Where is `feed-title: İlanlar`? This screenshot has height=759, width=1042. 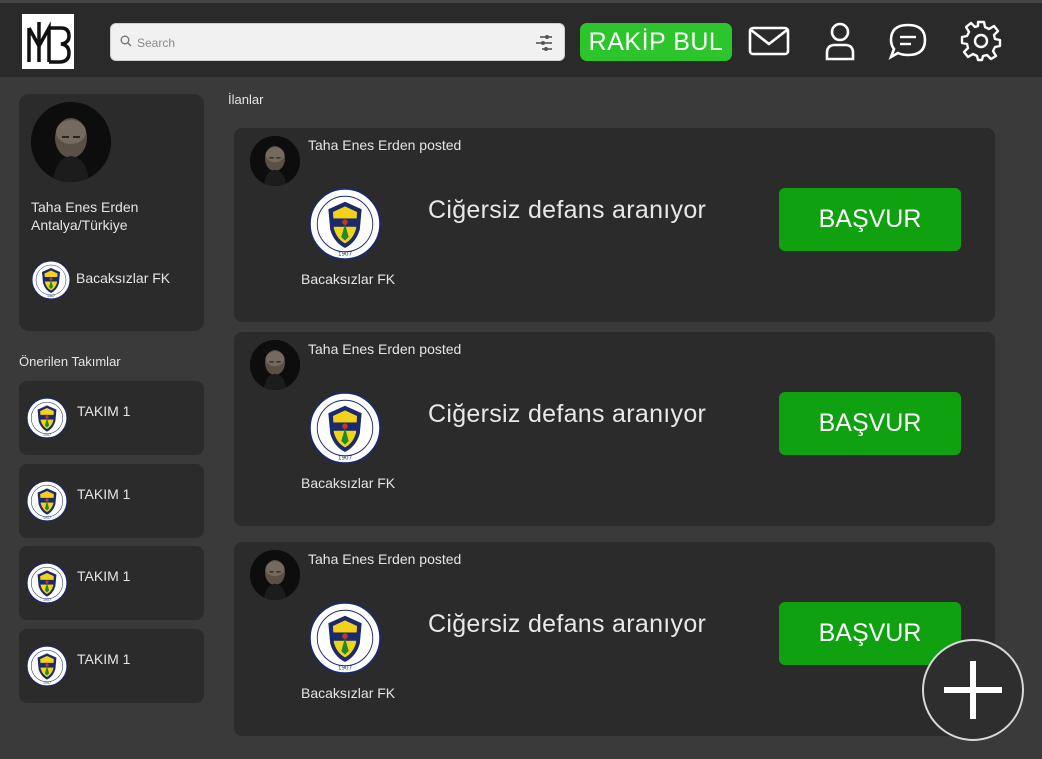
feed-title: İlanlar is located at coordinates (246, 99).